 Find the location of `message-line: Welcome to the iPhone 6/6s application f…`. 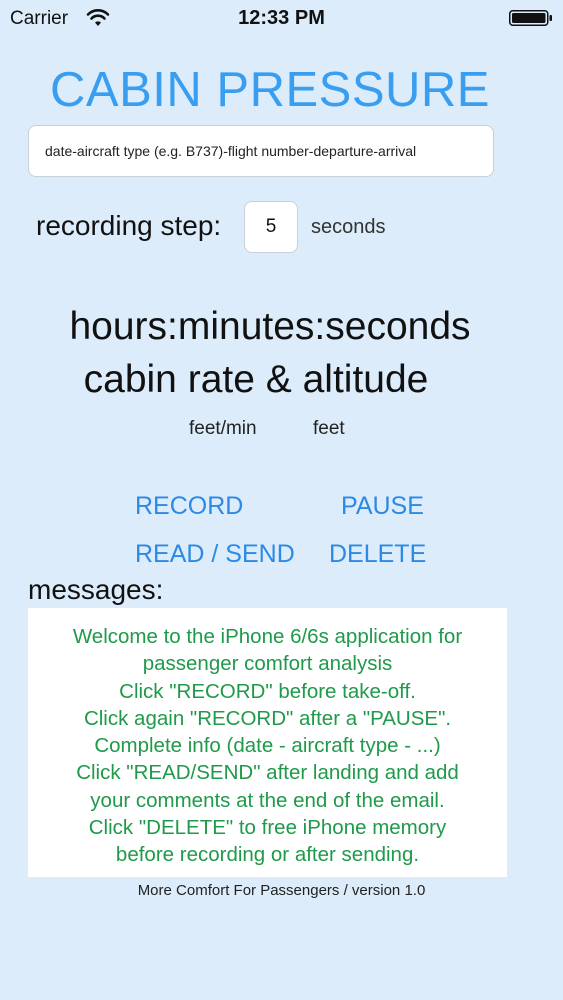

message-line: Welcome to the iPhone 6/6s application f… is located at coordinates (267, 636).